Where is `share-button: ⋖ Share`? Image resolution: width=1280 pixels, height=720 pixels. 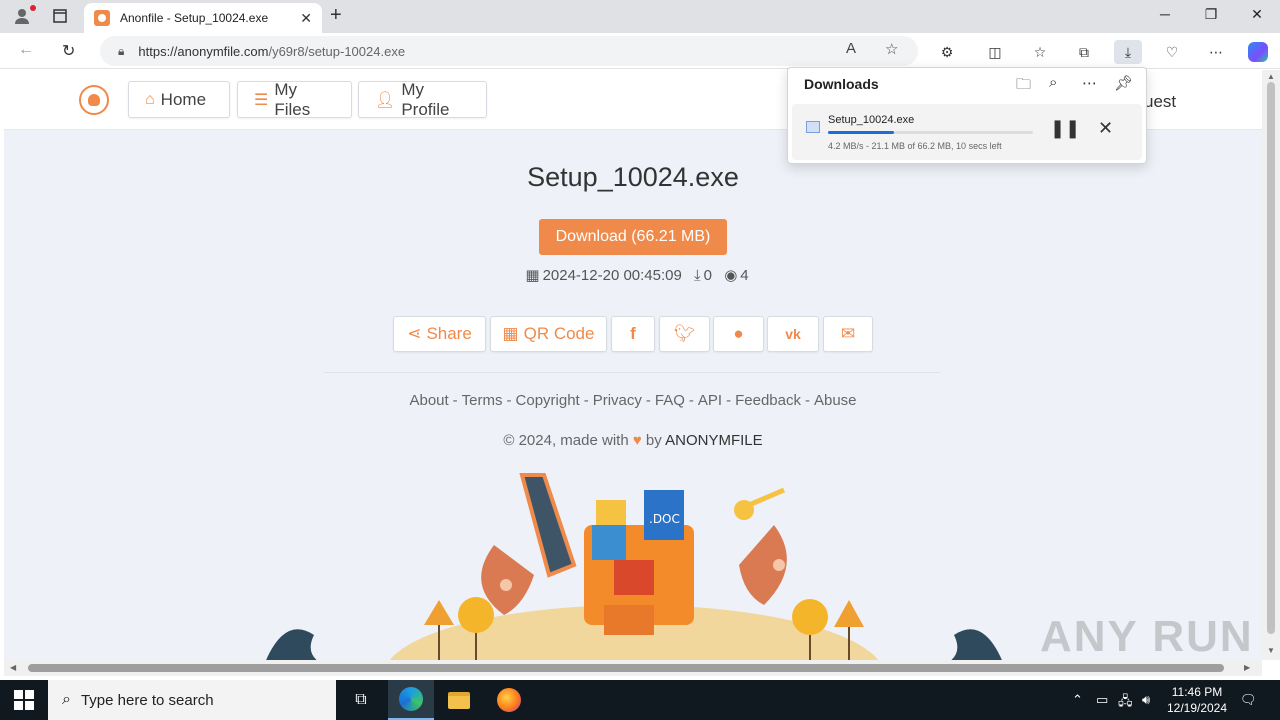
share-button: ⋖ Share is located at coordinates (439, 334).